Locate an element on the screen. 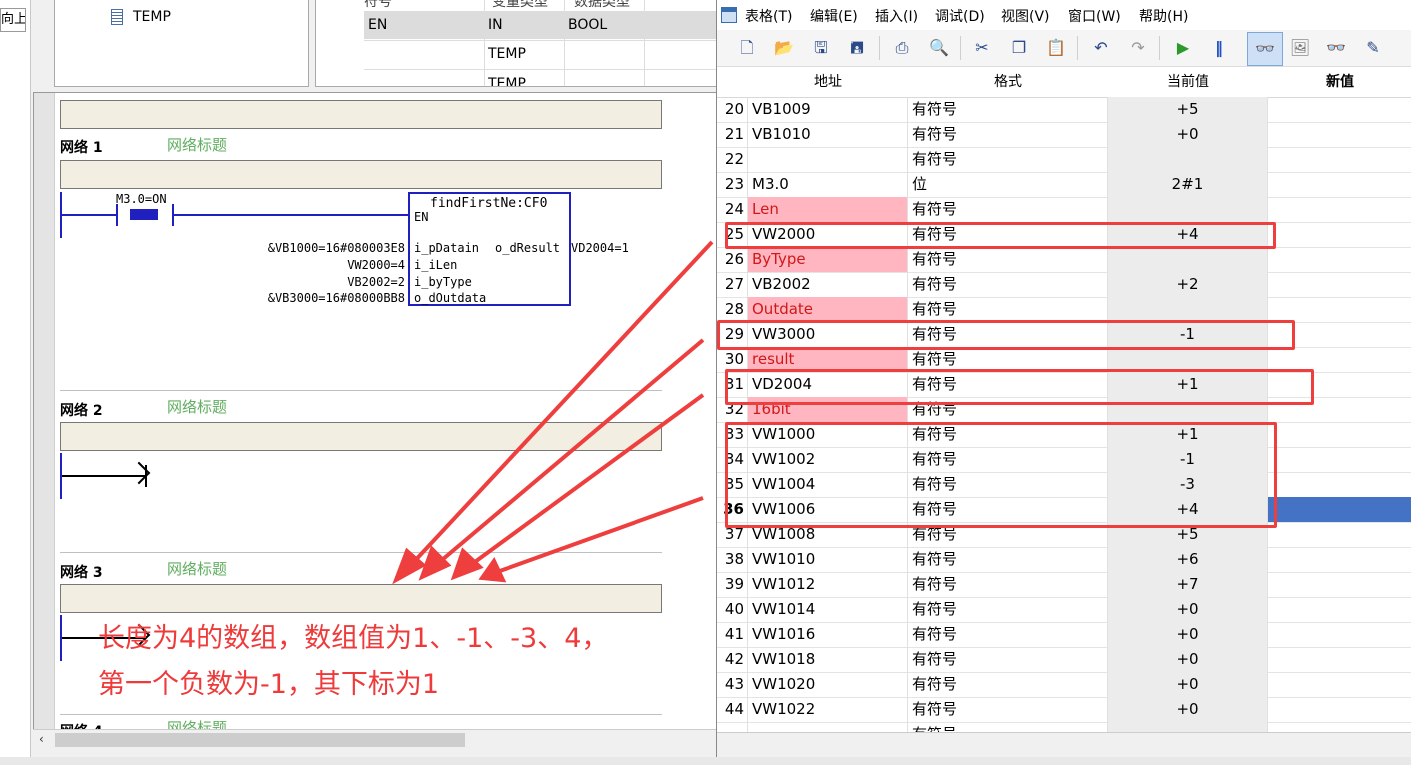  bottom-edge is located at coordinates (705, 761).